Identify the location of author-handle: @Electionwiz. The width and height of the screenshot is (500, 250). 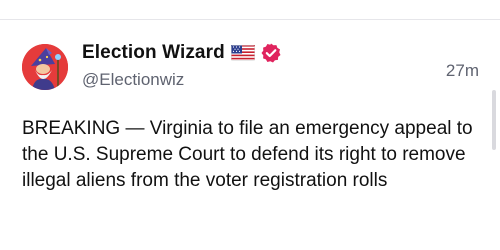
(133, 80).